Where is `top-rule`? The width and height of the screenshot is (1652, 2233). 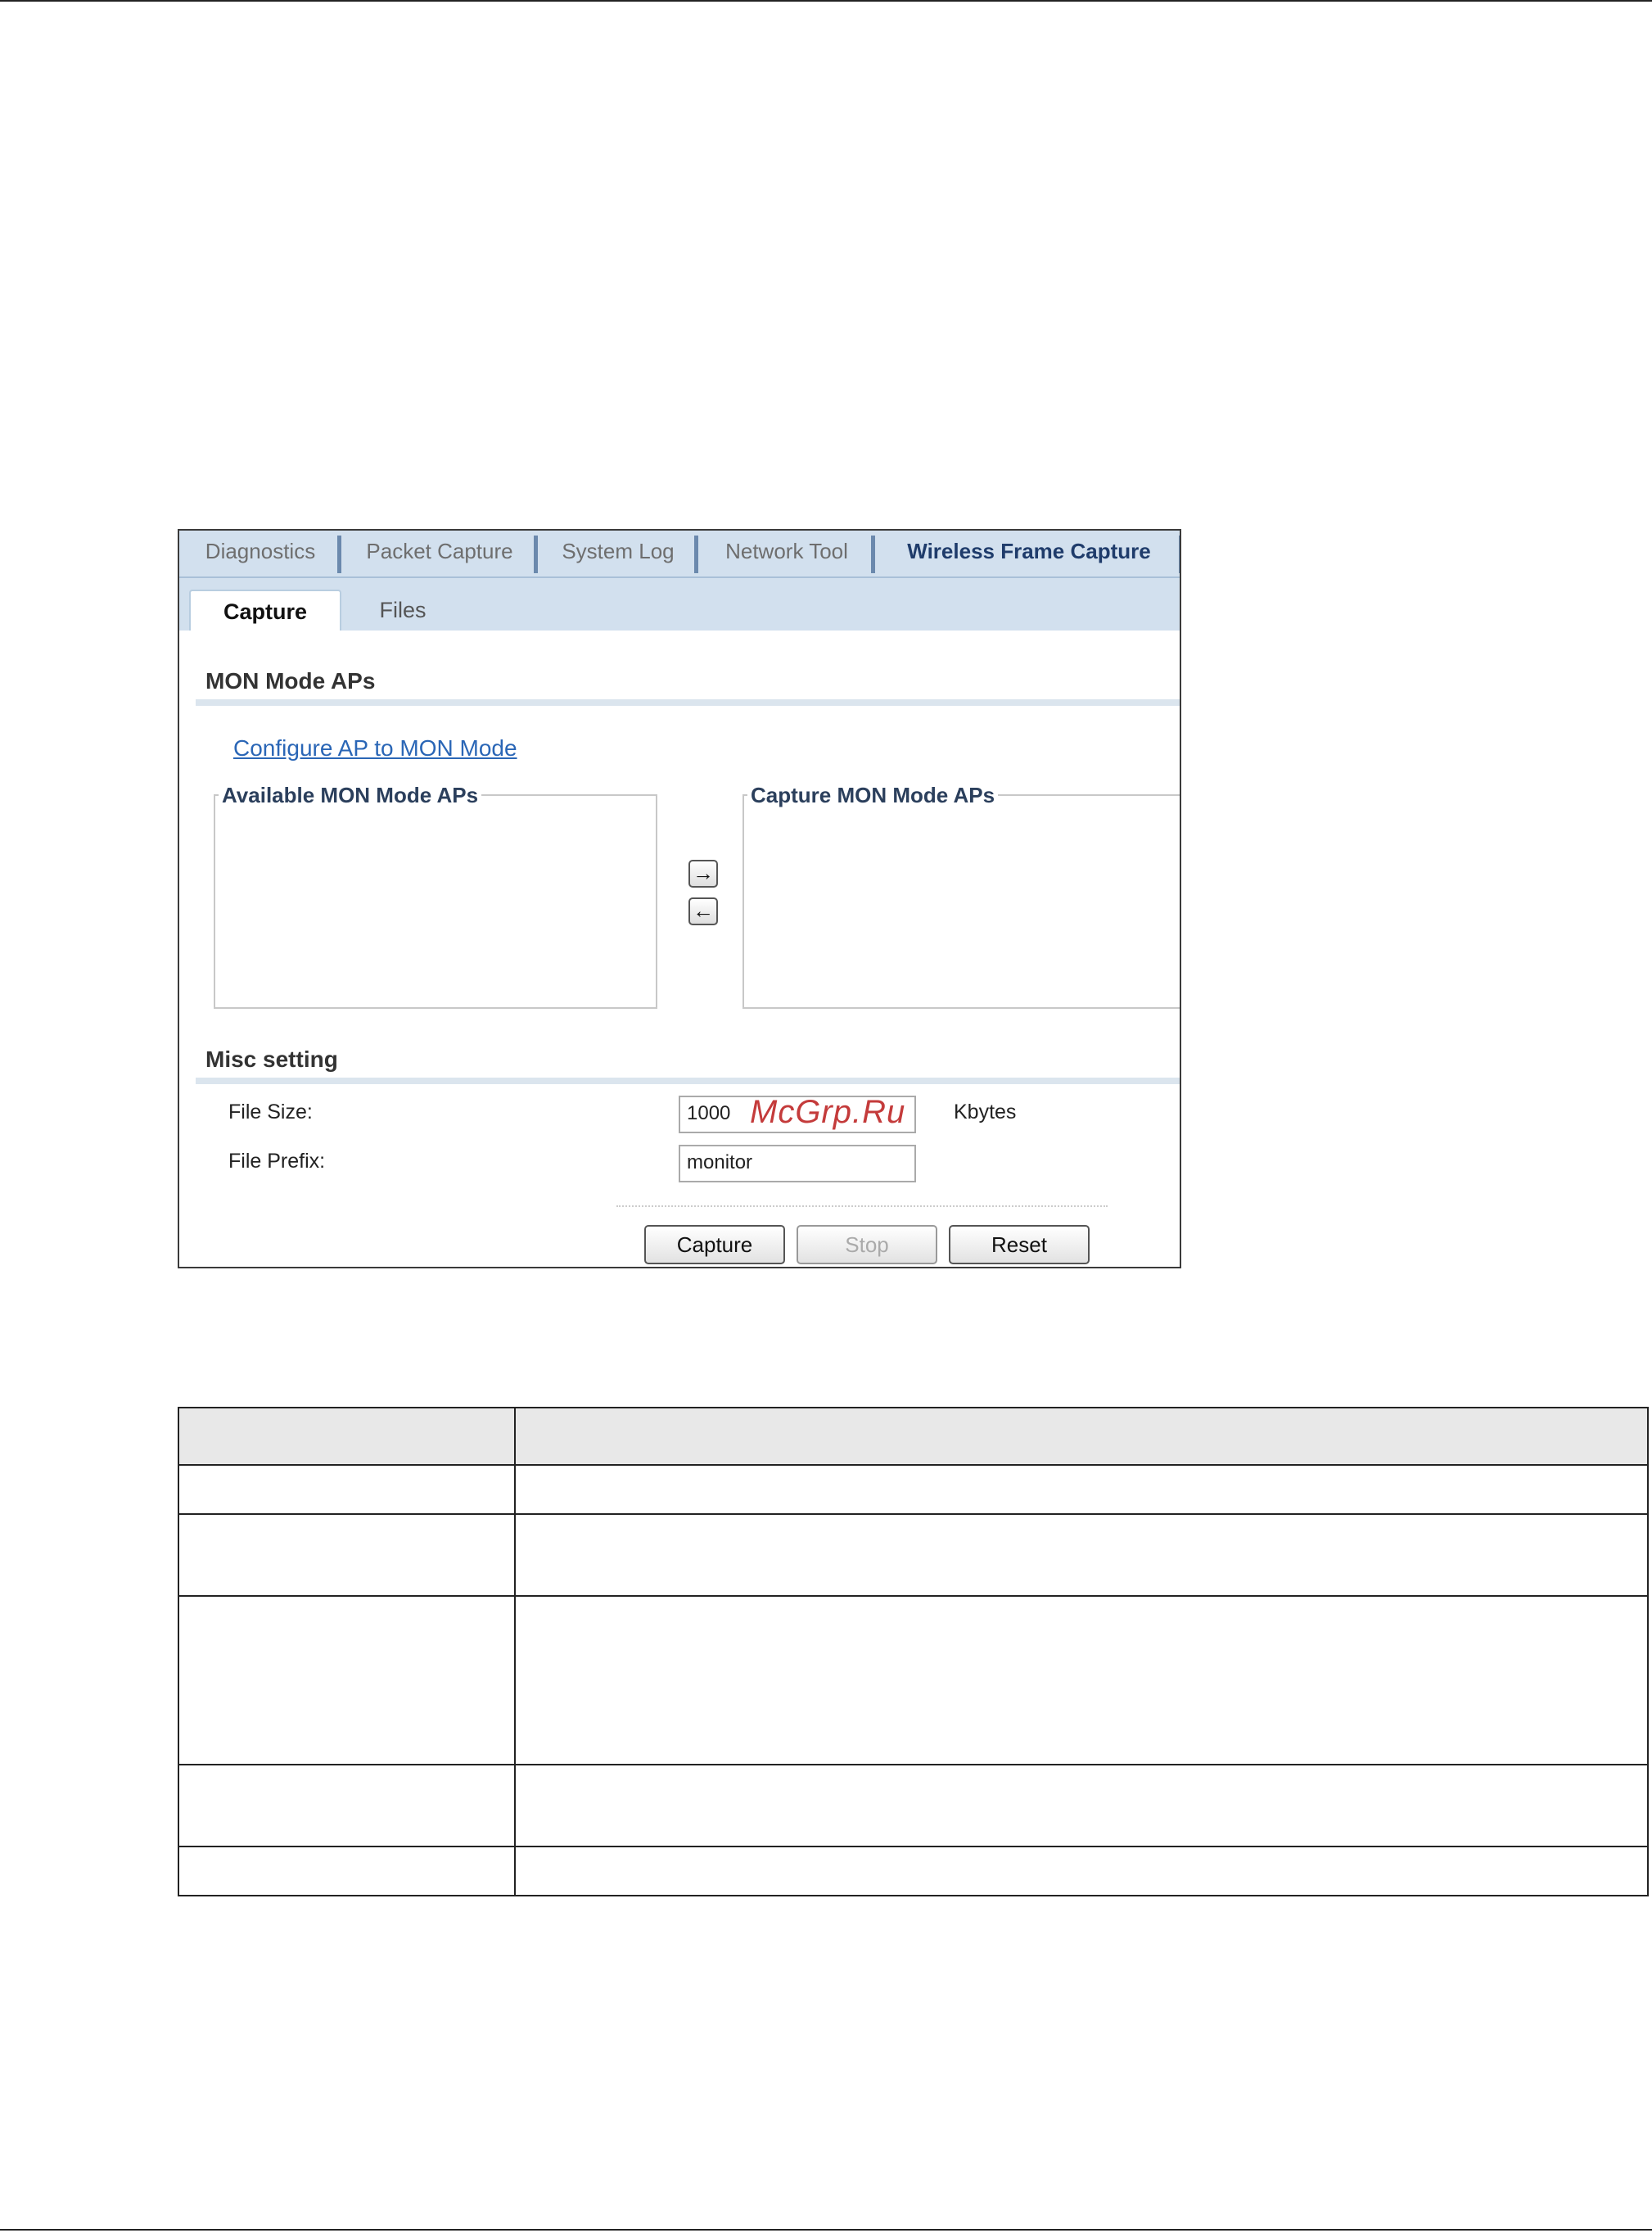 top-rule is located at coordinates (826, 1).